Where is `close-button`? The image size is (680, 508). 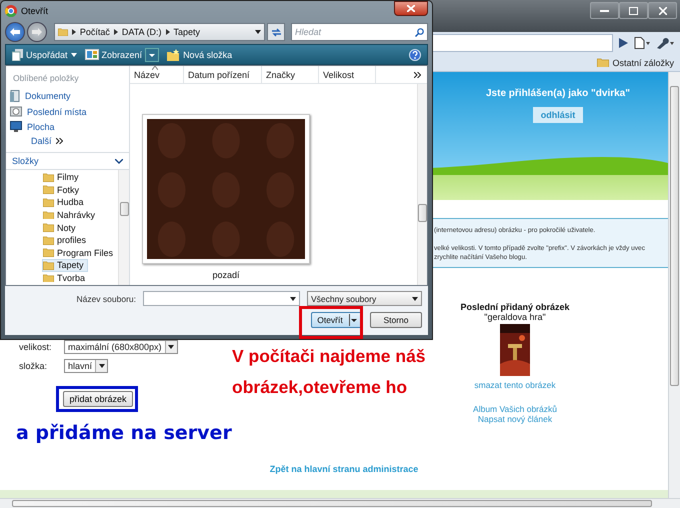
close-button is located at coordinates (662, 10).